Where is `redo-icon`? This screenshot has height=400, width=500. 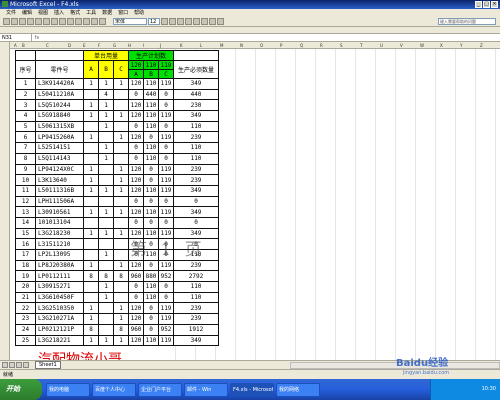 redo-icon is located at coordinates (78, 21).